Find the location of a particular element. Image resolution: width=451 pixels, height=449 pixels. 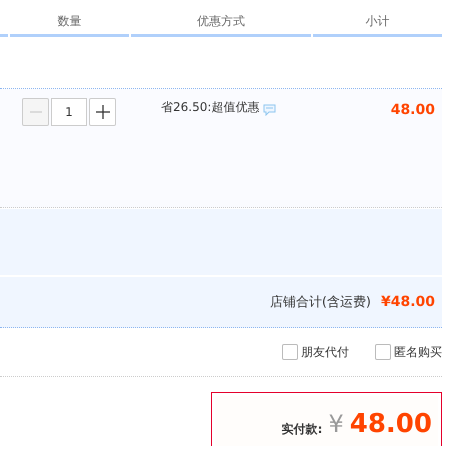

increase-button is located at coordinates (102, 112).